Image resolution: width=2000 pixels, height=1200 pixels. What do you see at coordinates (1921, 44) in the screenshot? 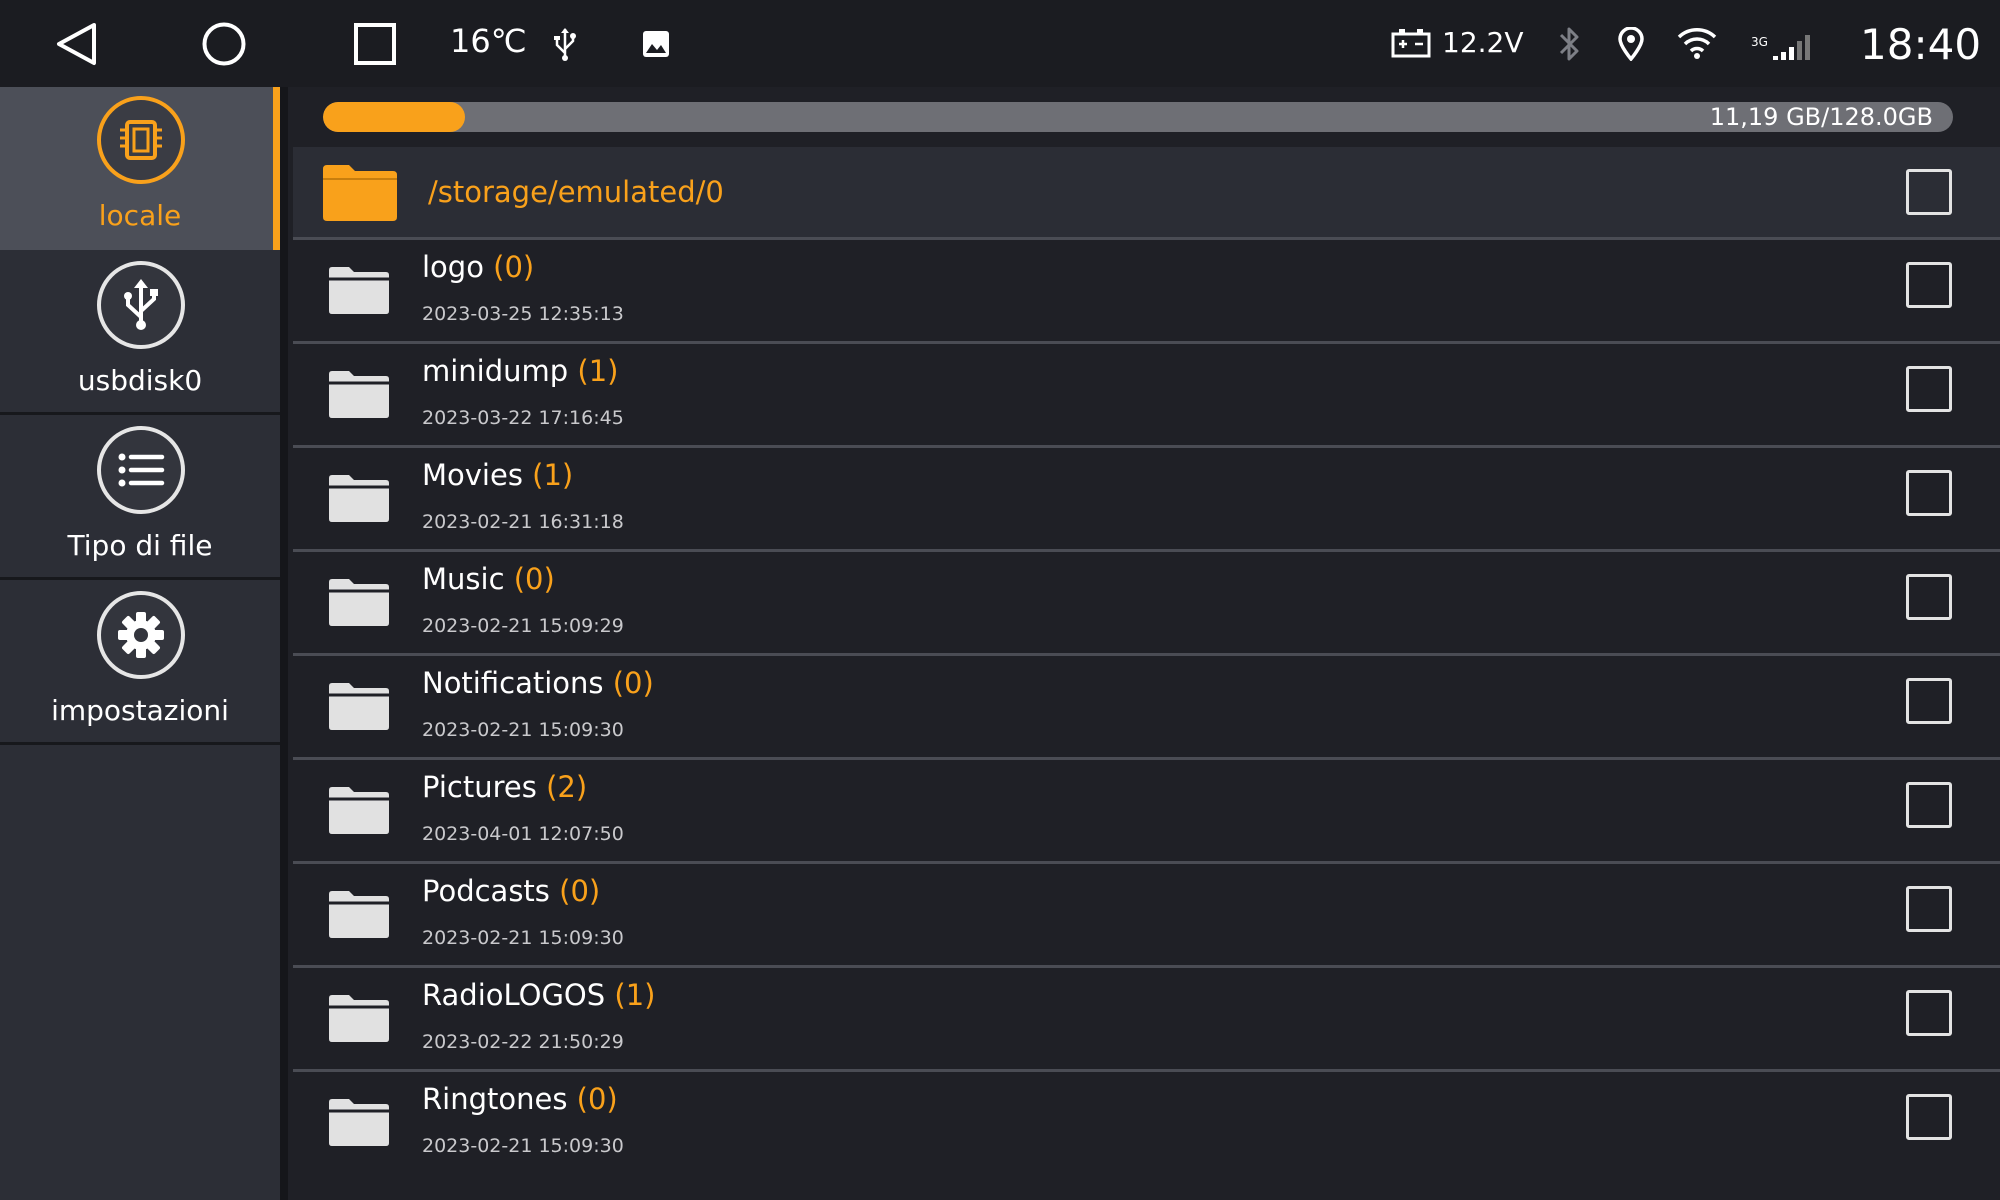
I see `clock-text: 18:40` at bounding box center [1921, 44].